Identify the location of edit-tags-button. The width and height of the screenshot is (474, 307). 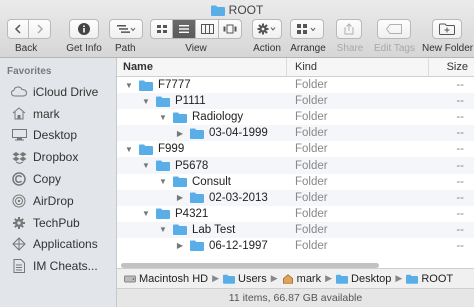
(394, 29).